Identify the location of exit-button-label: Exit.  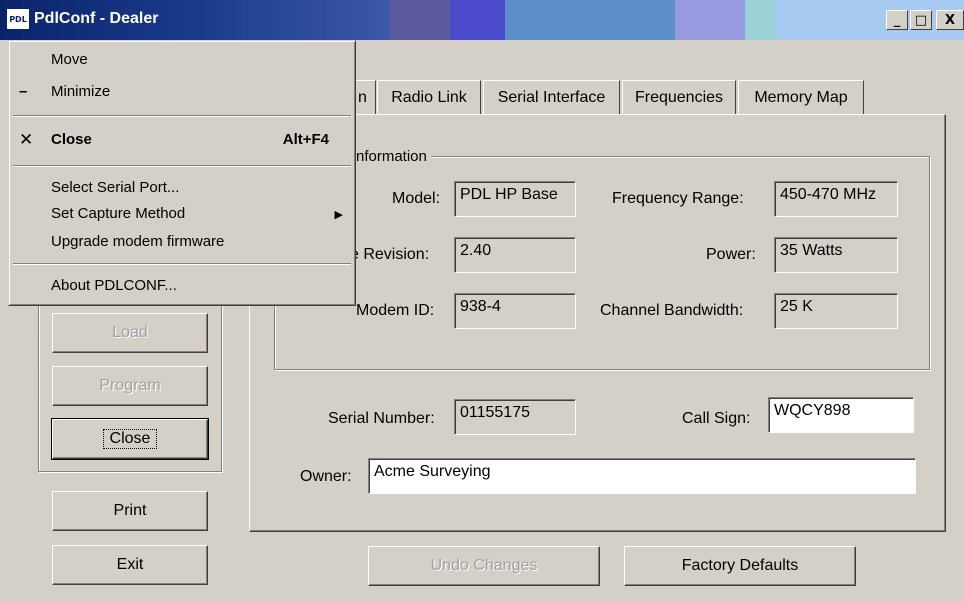
(130, 564).